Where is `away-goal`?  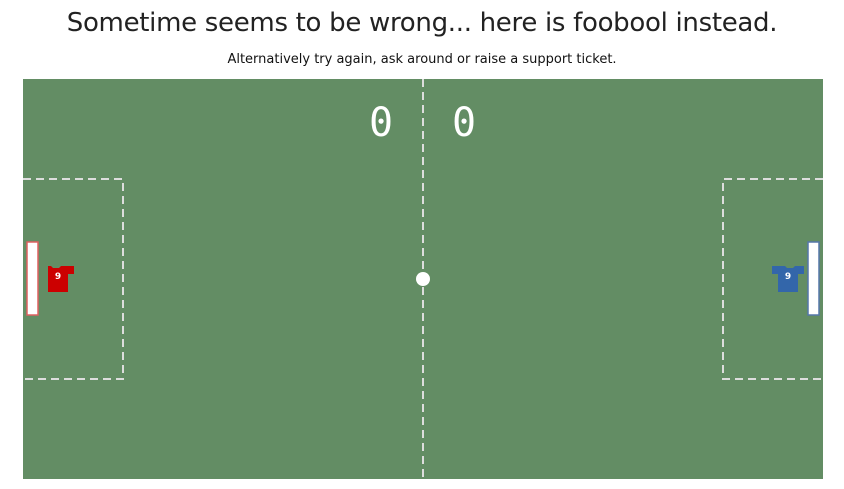
away-goal is located at coordinates (813, 278).